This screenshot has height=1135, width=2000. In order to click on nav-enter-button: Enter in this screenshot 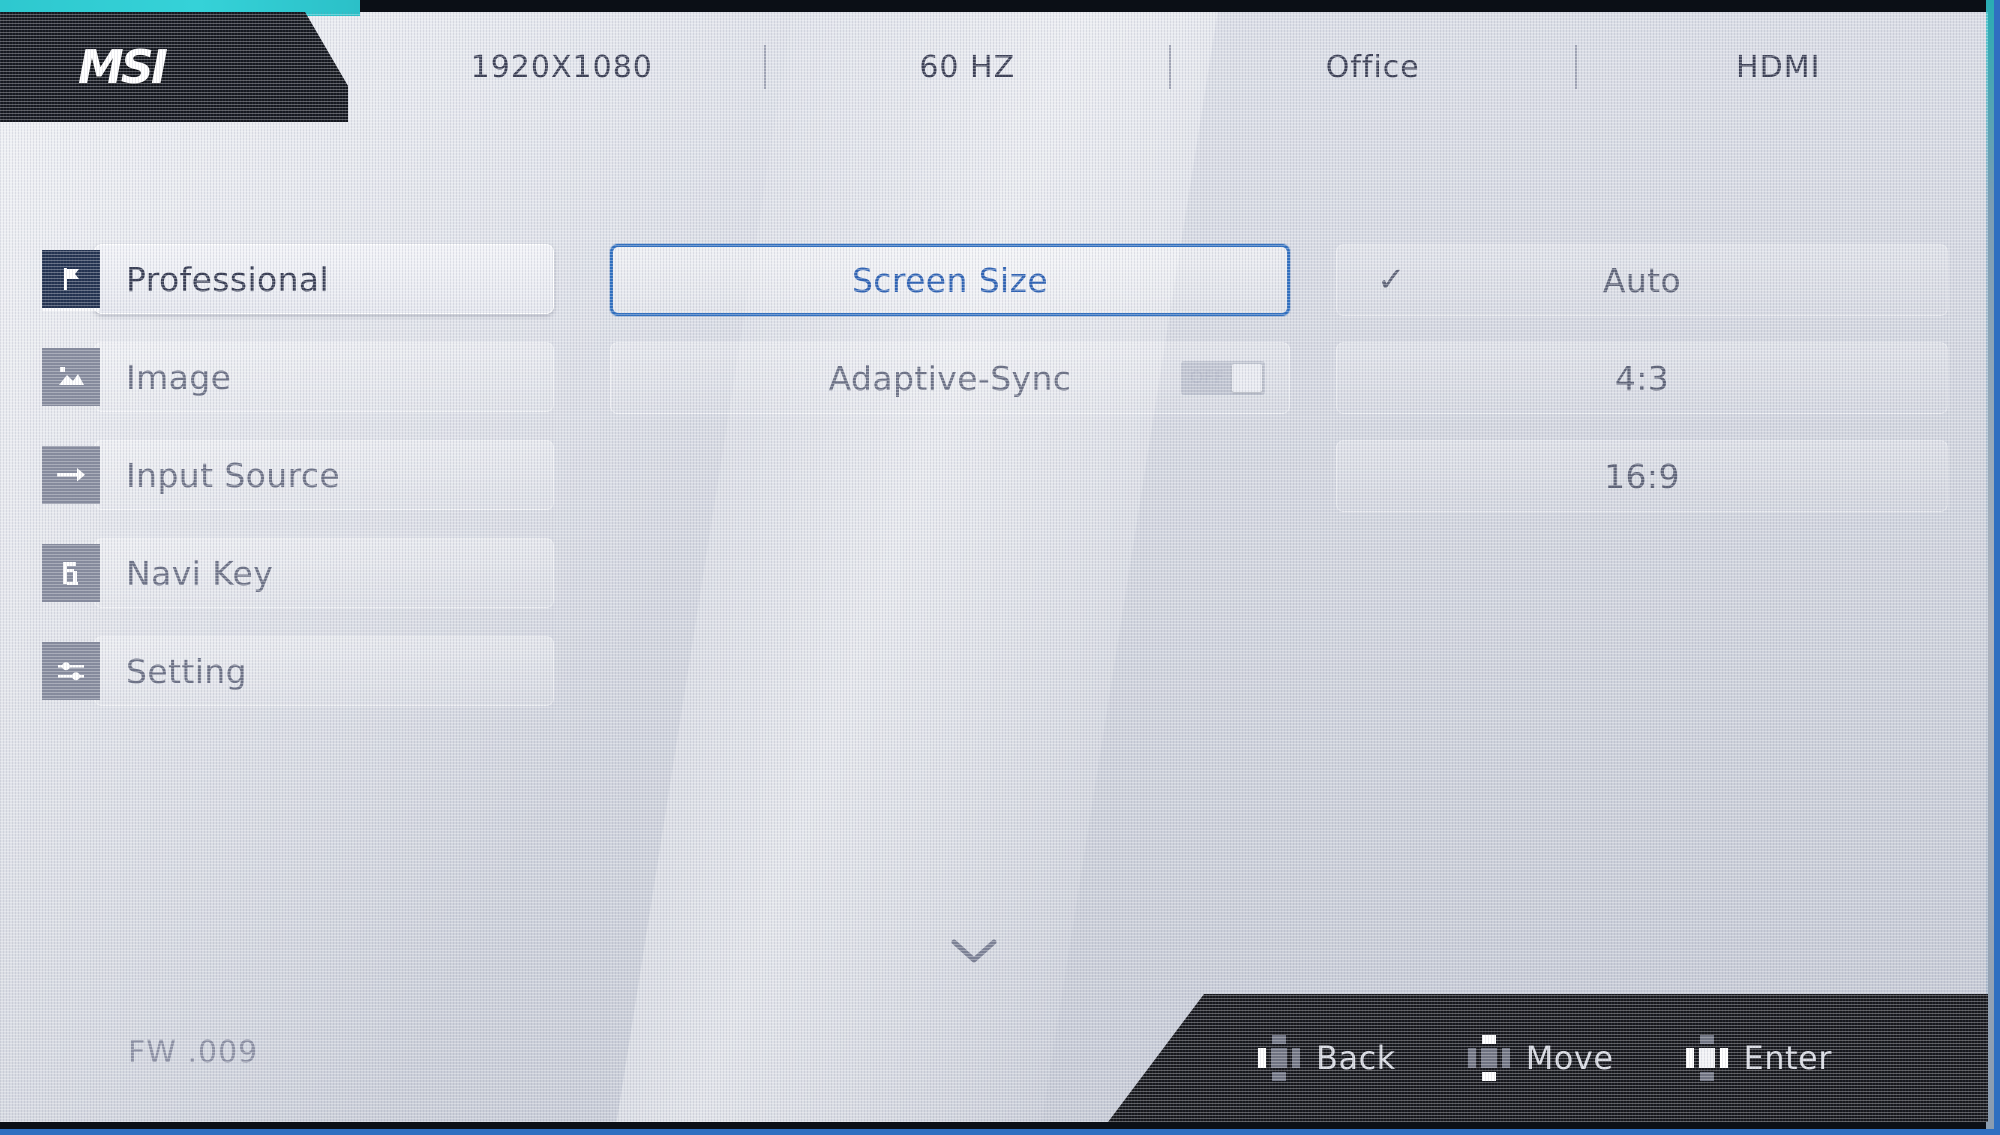, I will do `click(1758, 1058)`.